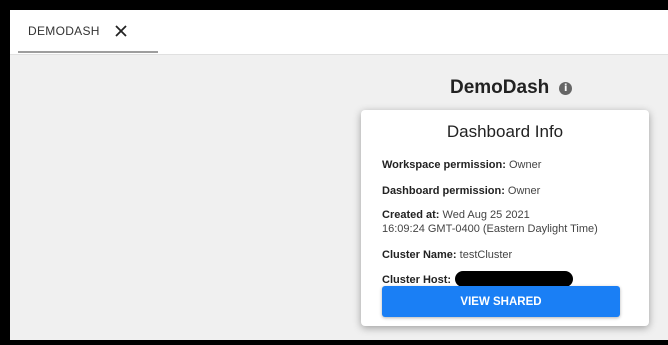  I want to click on workspace-permission-value: Owner, so click(525, 165).